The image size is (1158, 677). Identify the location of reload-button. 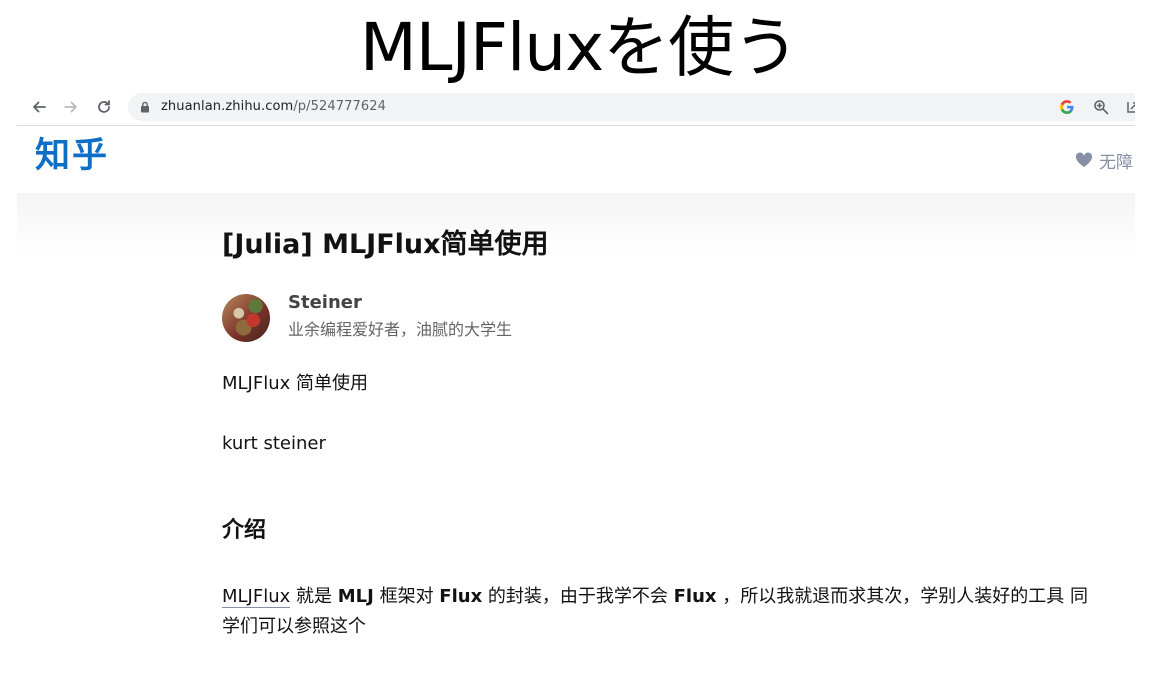
(104, 107).